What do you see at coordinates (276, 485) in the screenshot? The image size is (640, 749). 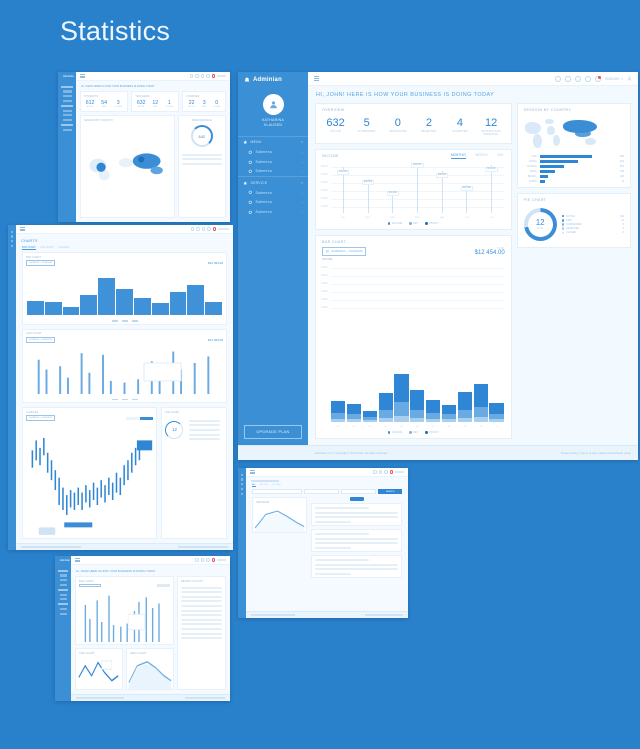 I see `tab-closed: CLOSED` at bounding box center [276, 485].